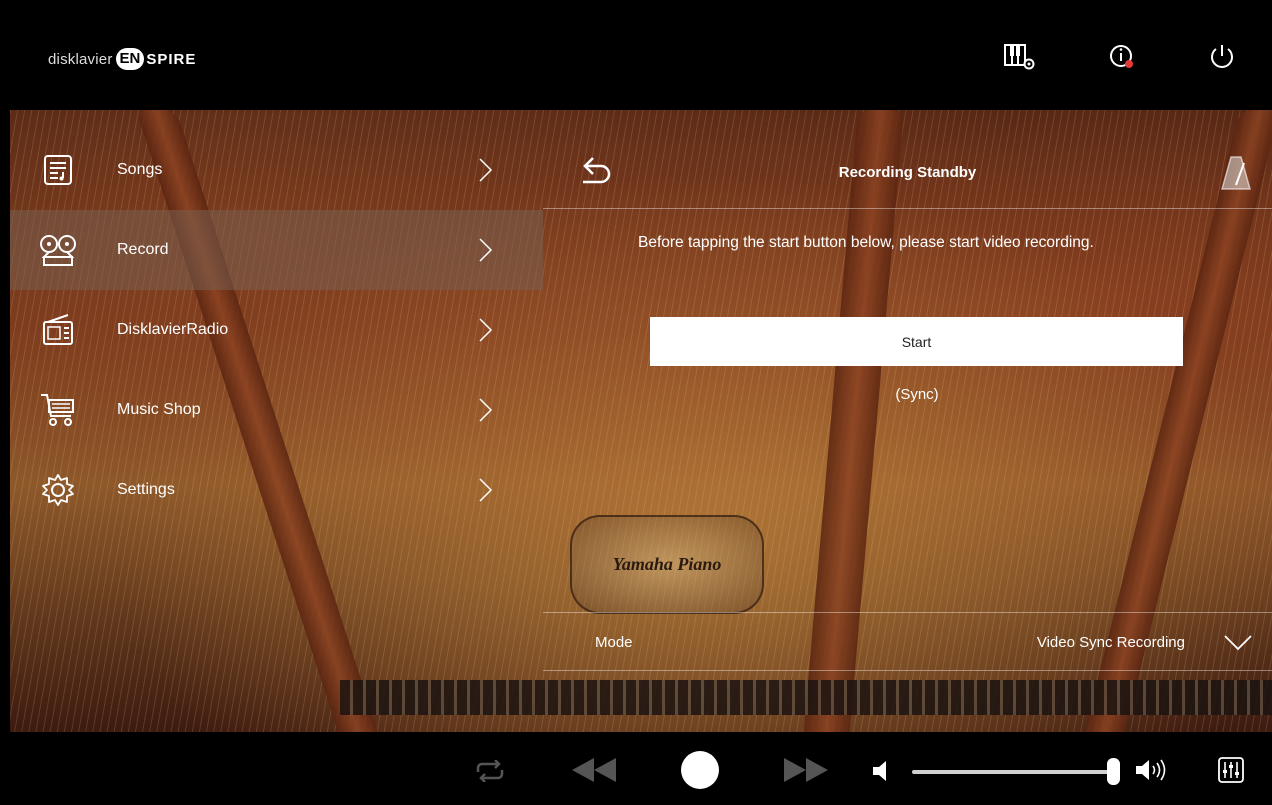 This screenshot has height=805, width=1272. What do you see at coordinates (880, 771) in the screenshot?
I see `volume-low-icon` at bounding box center [880, 771].